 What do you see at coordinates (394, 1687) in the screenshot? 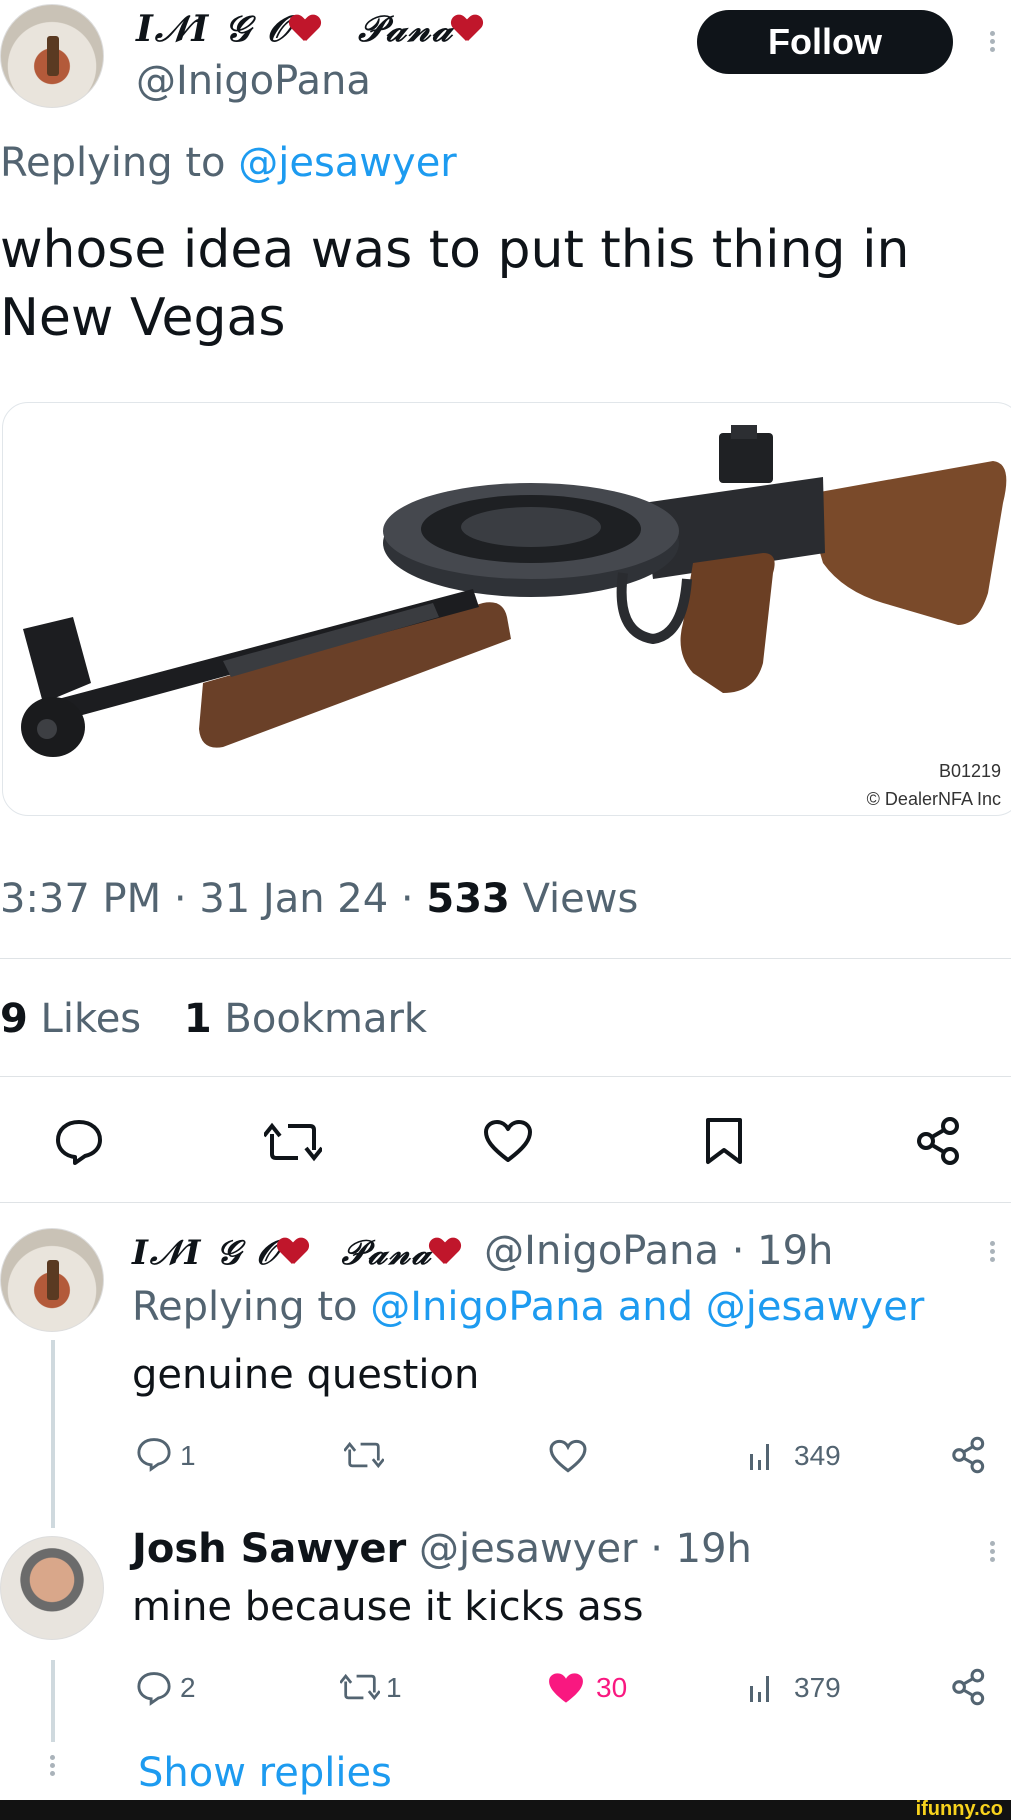
I see `retweet-count: 1` at bounding box center [394, 1687].